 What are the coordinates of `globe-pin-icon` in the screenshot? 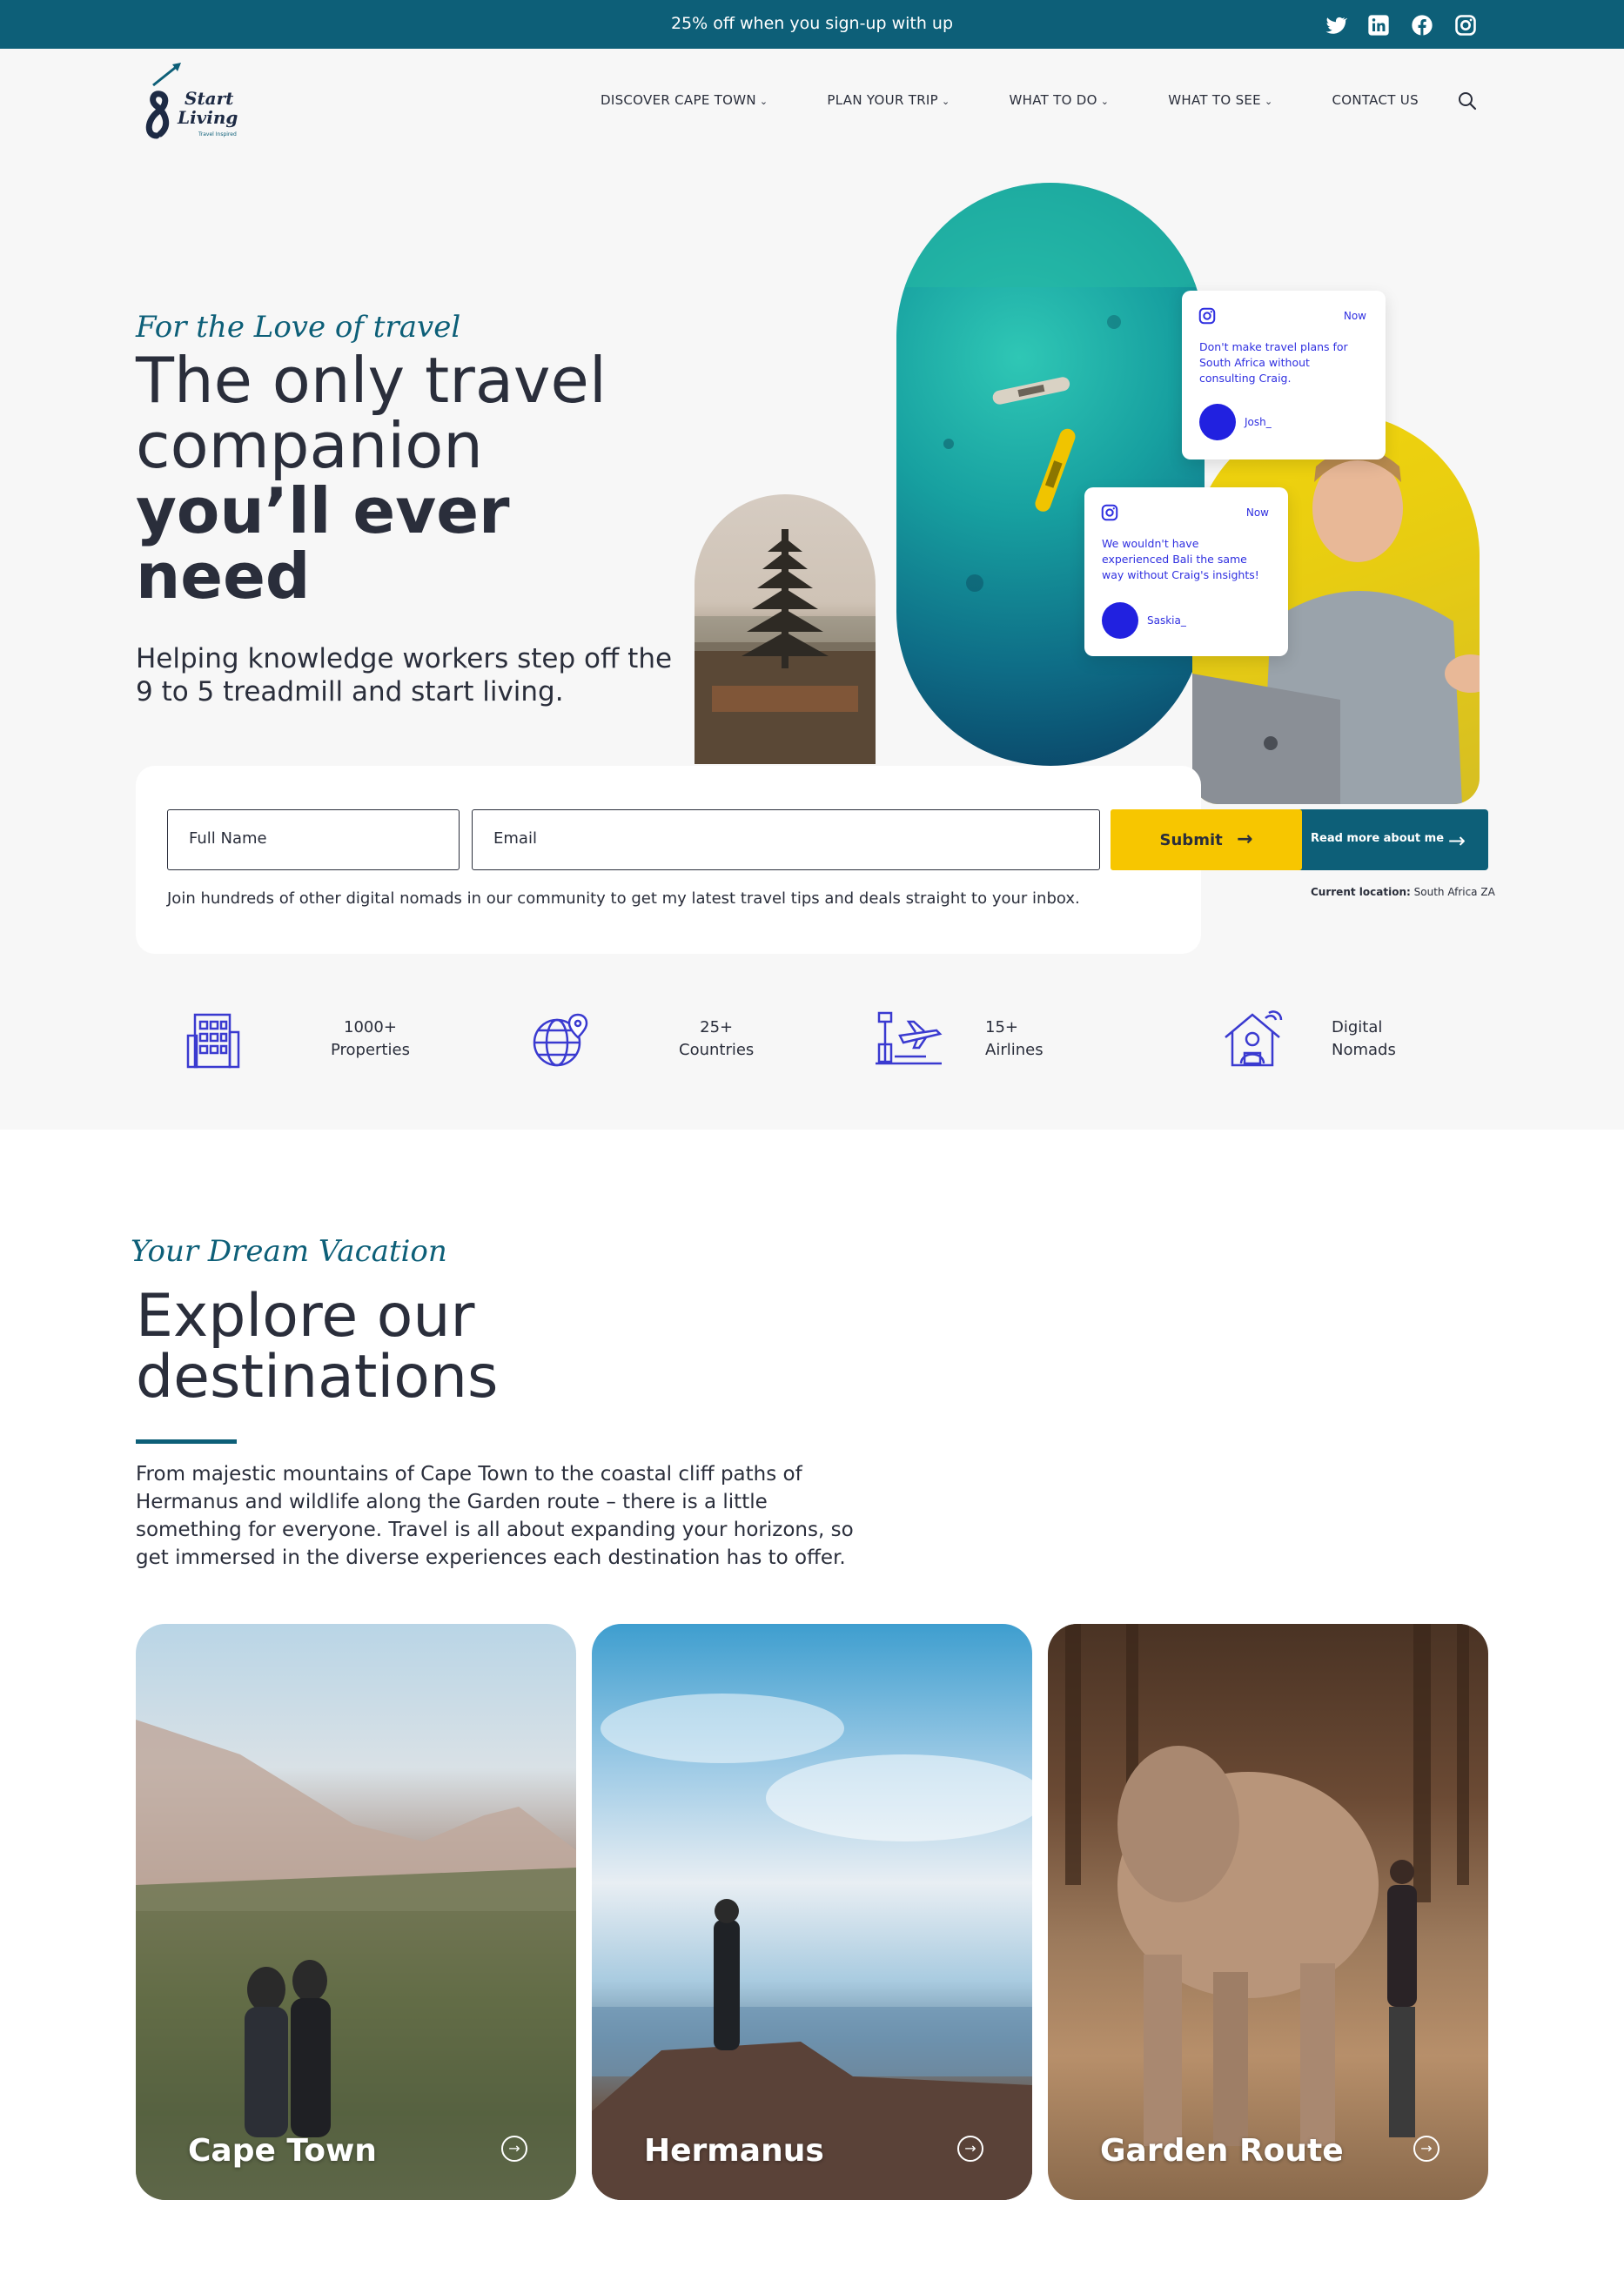 It's located at (560, 1039).